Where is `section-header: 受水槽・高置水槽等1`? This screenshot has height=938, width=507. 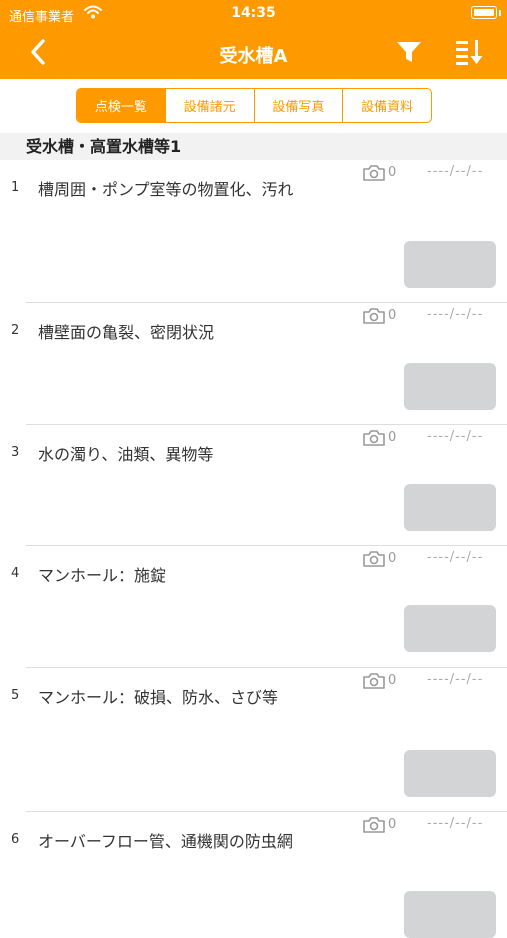
section-header: 受水槽・高置水槽等1 is located at coordinates (253, 146).